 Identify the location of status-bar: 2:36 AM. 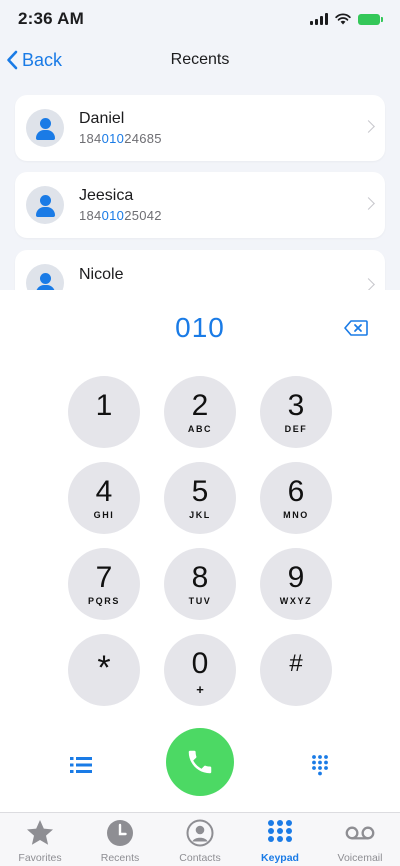
(200, 19).